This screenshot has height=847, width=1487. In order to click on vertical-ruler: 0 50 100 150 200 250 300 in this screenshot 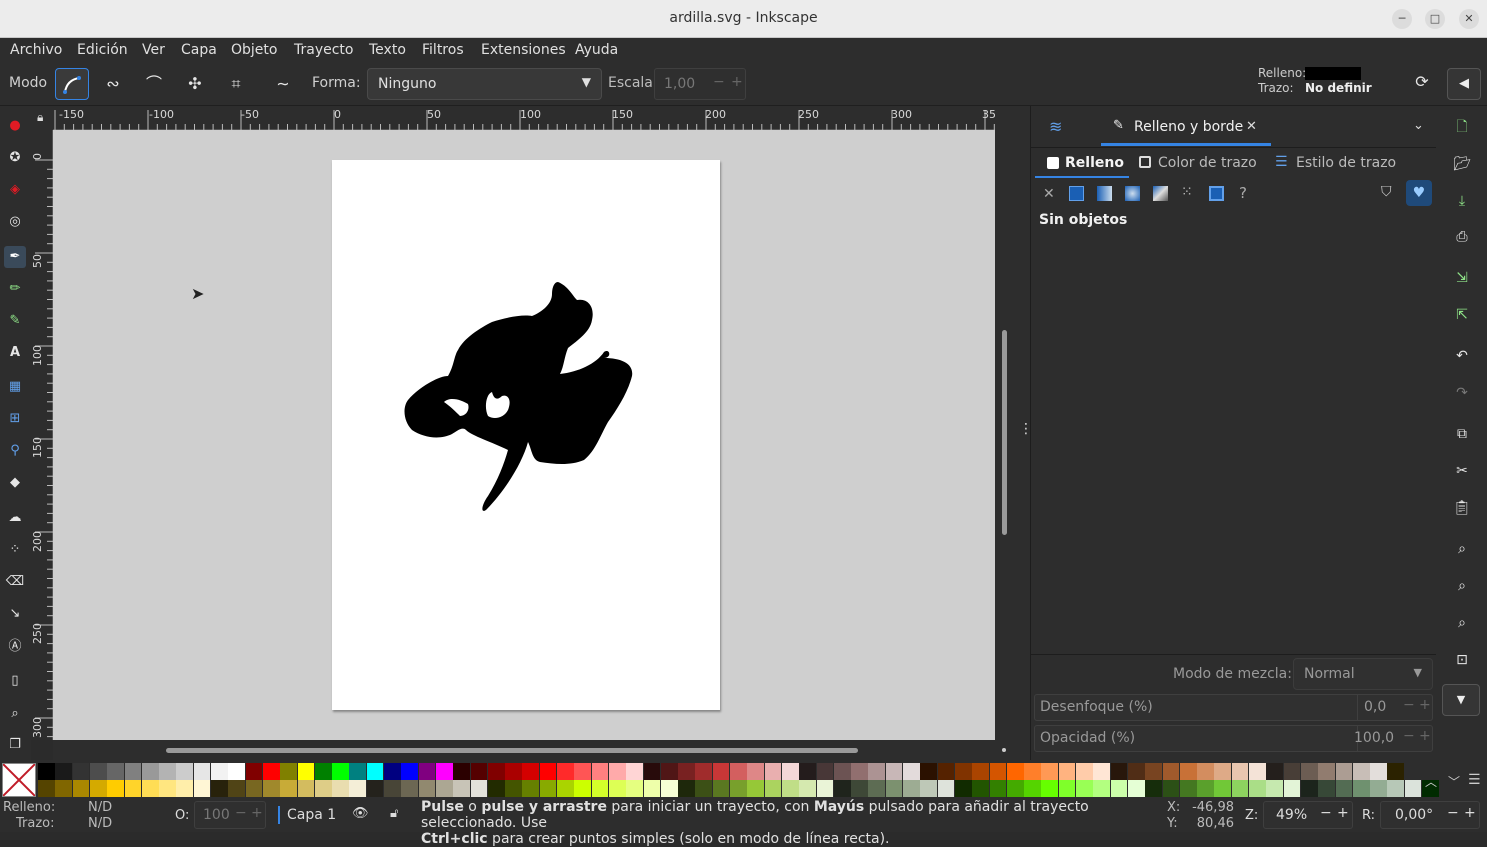, I will do `click(42, 435)`.